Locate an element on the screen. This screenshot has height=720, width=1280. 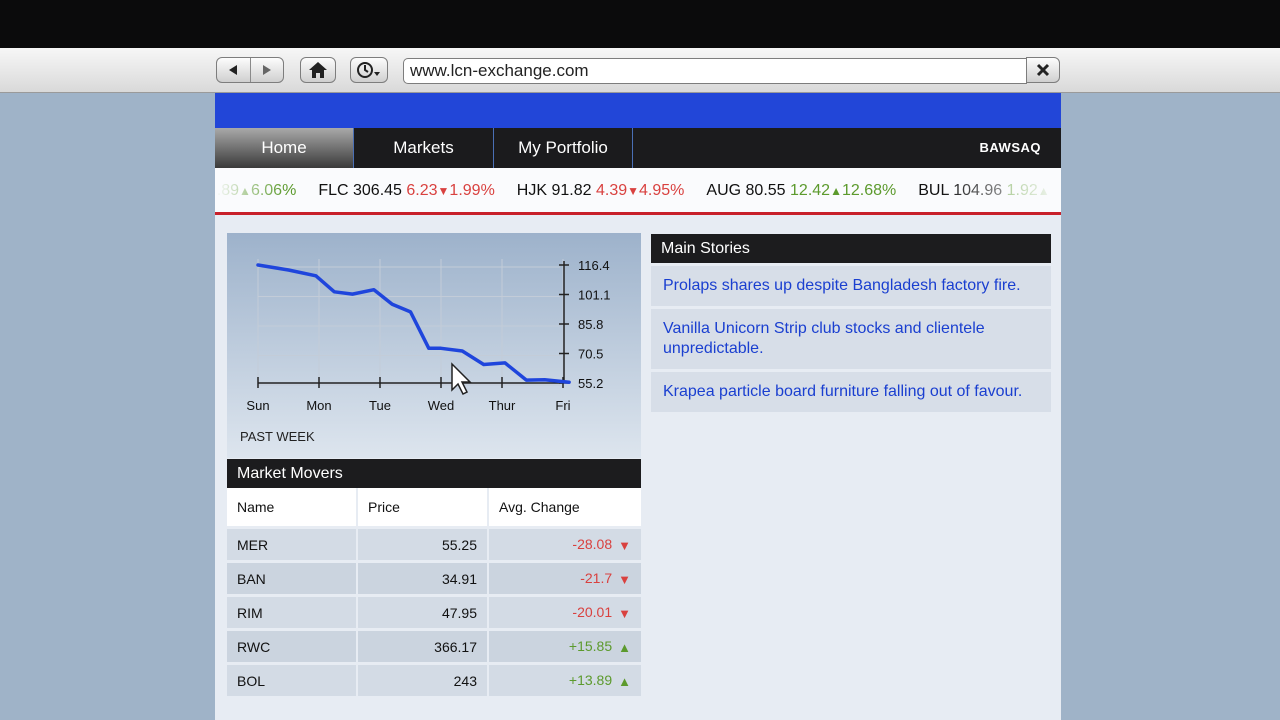
stock-change: +13.89 is located at coordinates (590, 680).